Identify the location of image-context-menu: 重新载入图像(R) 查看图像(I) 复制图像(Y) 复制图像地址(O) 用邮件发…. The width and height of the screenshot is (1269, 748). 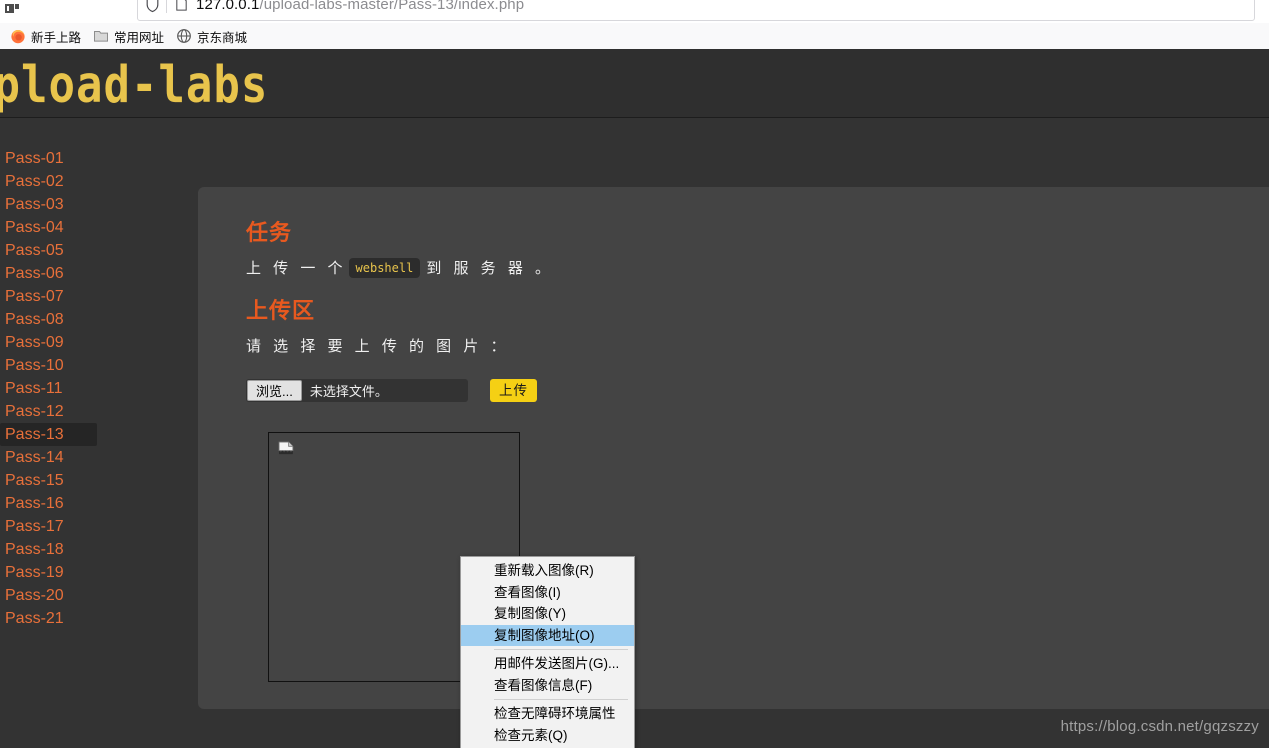
(547, 652).